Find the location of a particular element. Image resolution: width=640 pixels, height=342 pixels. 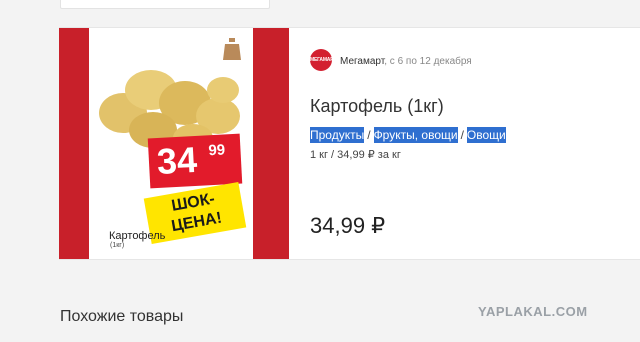

category-link-products: Продукты is located at coordinates (337, 135).